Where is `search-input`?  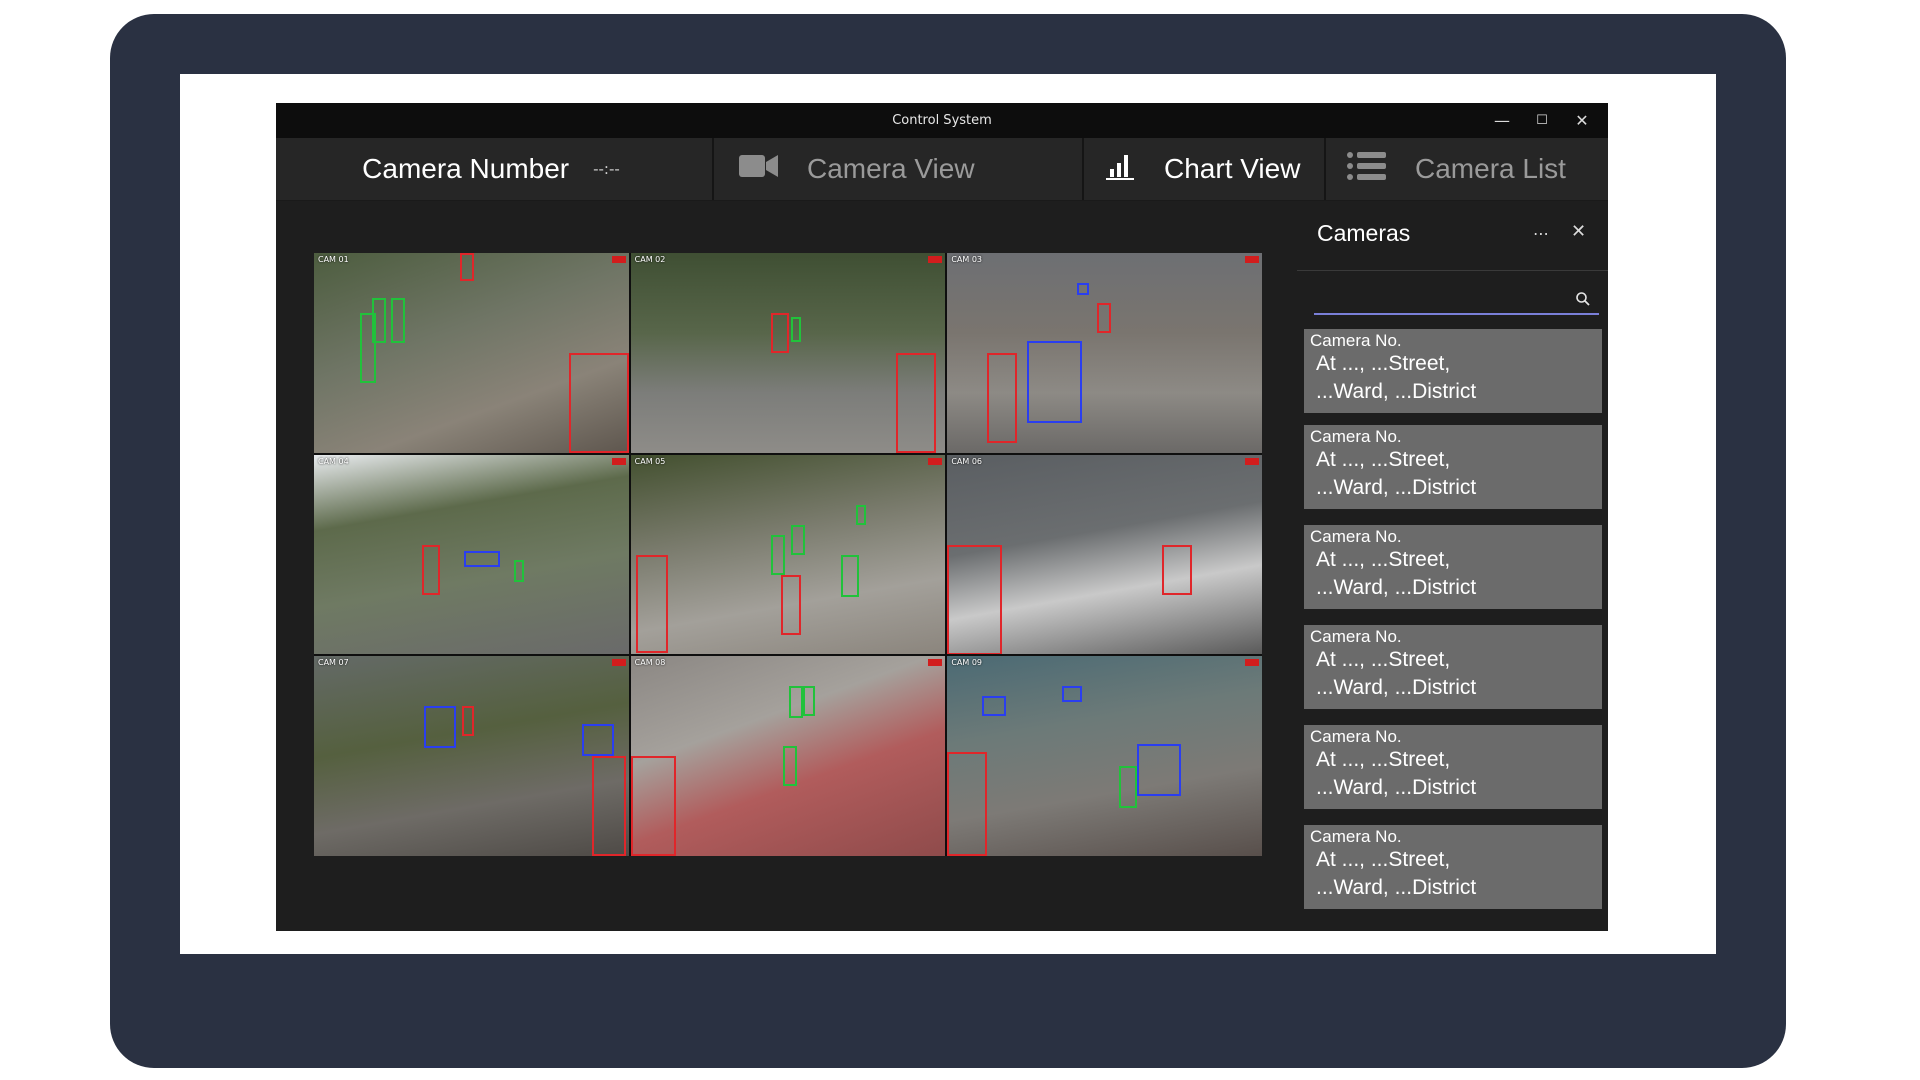 search-input is located at coordinates (1445, 299).